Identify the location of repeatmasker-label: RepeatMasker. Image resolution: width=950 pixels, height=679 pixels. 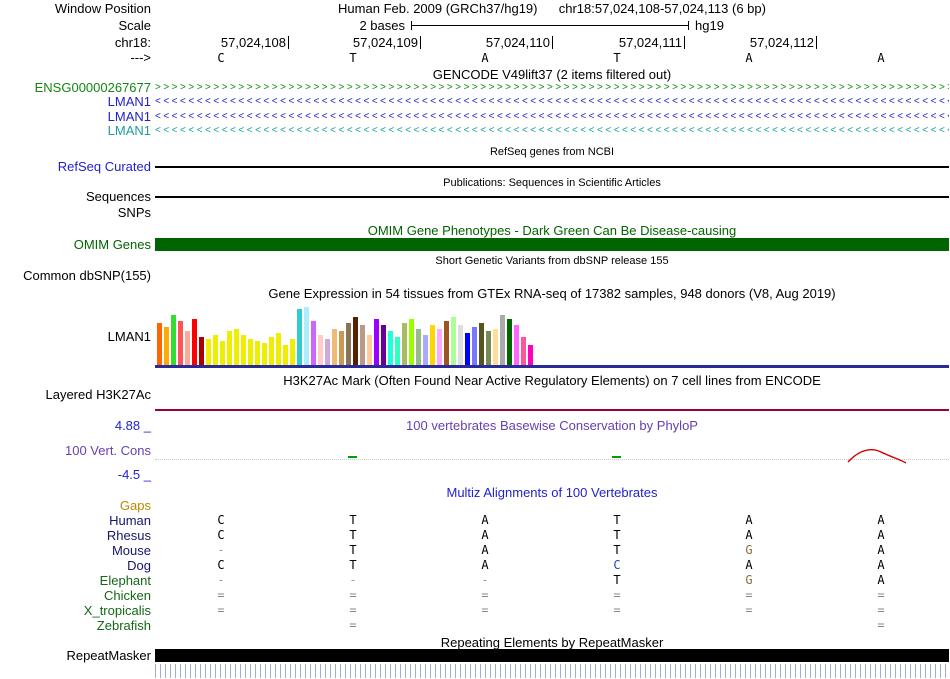
(75, 656).